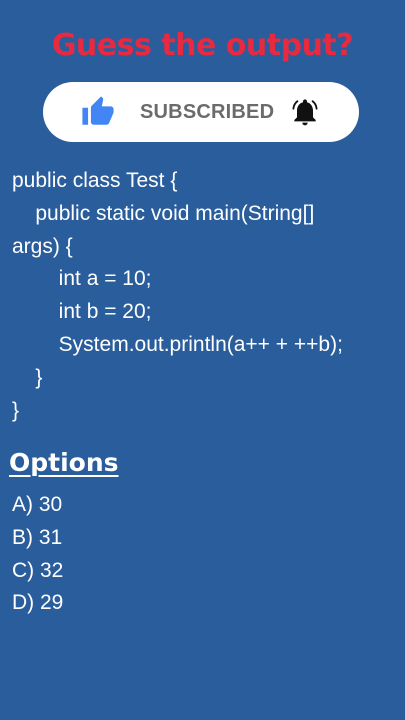 This screenshot has height=720, width=405. Describe the element at coordinates (37, 505) in the screenshot. I see `option-a: A) 30` at that location.